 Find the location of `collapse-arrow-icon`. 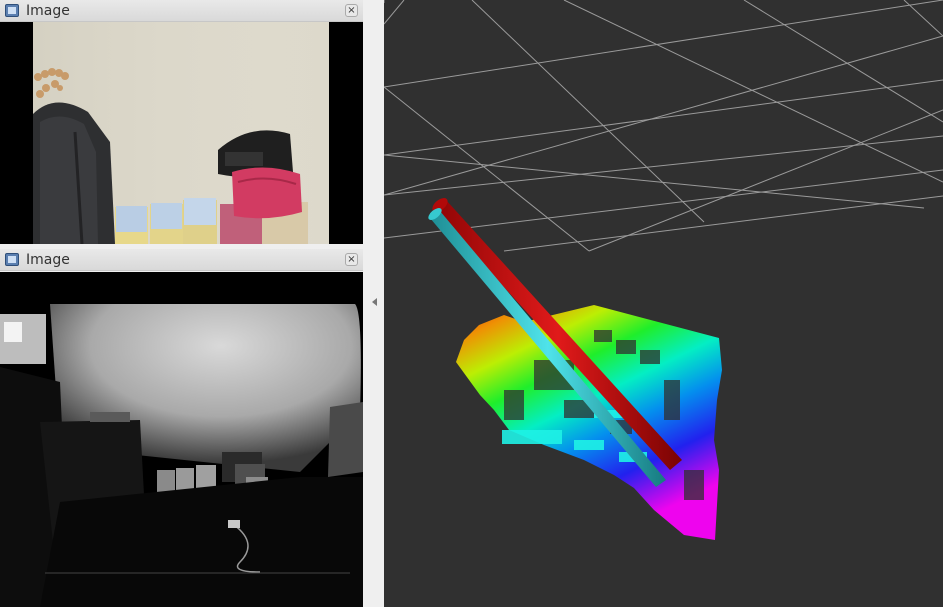

collapse-arrow-icon is located at coordinates (374, 302).